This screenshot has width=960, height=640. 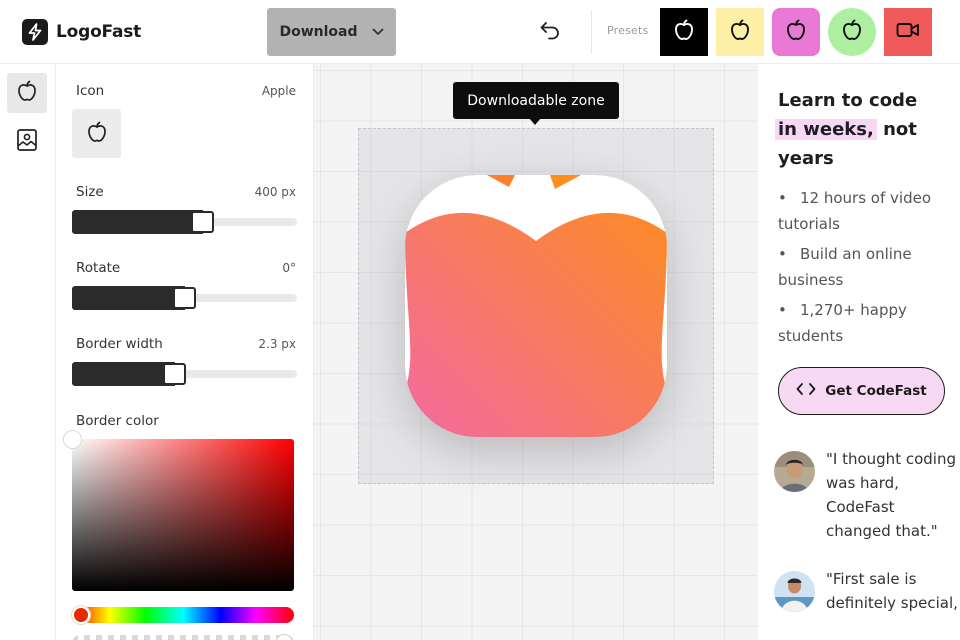 I want to click on logo-preview, so click(x=536, y=306).